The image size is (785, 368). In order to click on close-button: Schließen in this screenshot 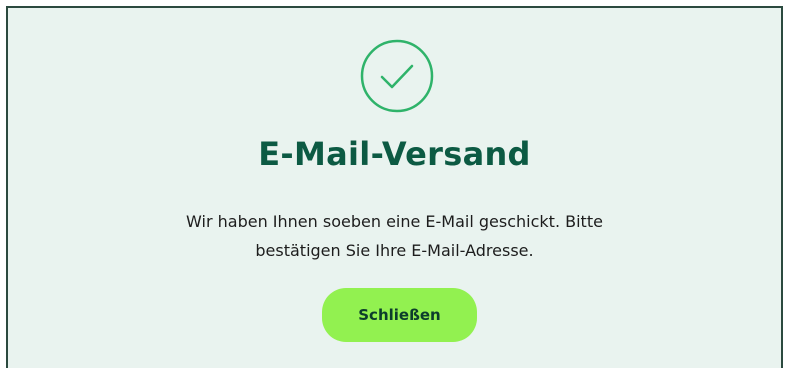, I will do `click(399, 315)`.